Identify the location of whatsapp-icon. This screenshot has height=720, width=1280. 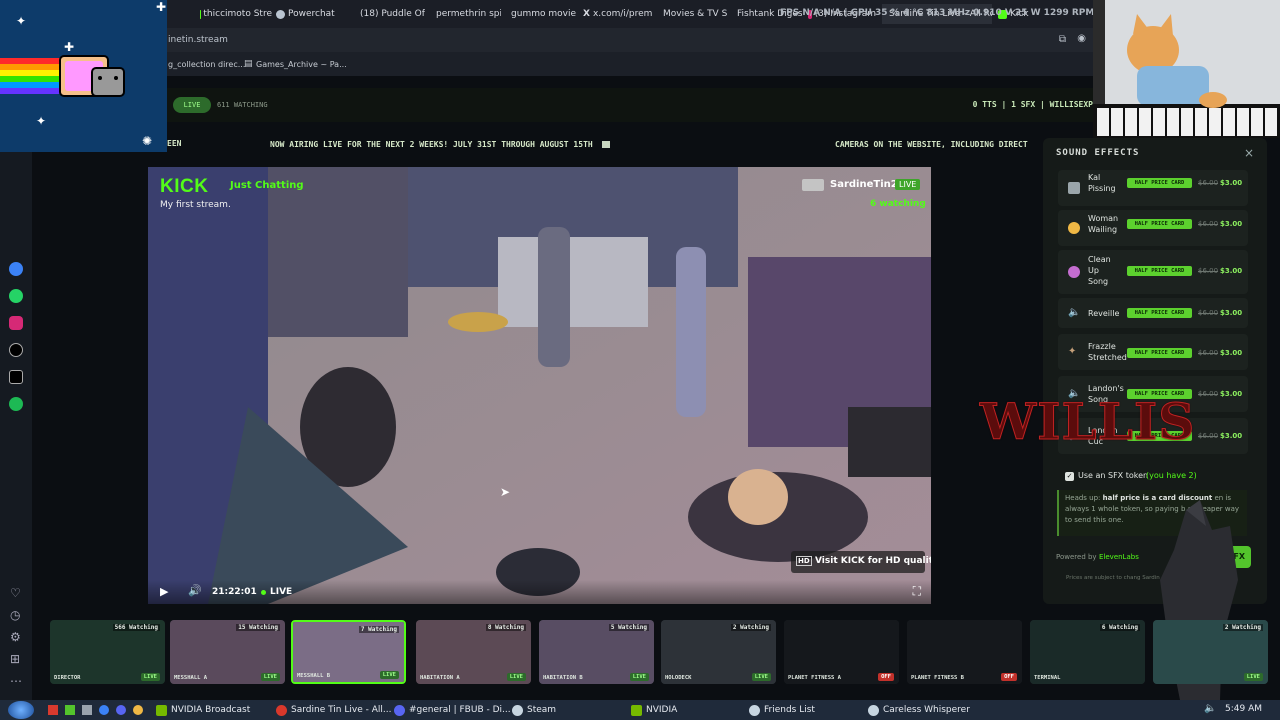
(16, 296).